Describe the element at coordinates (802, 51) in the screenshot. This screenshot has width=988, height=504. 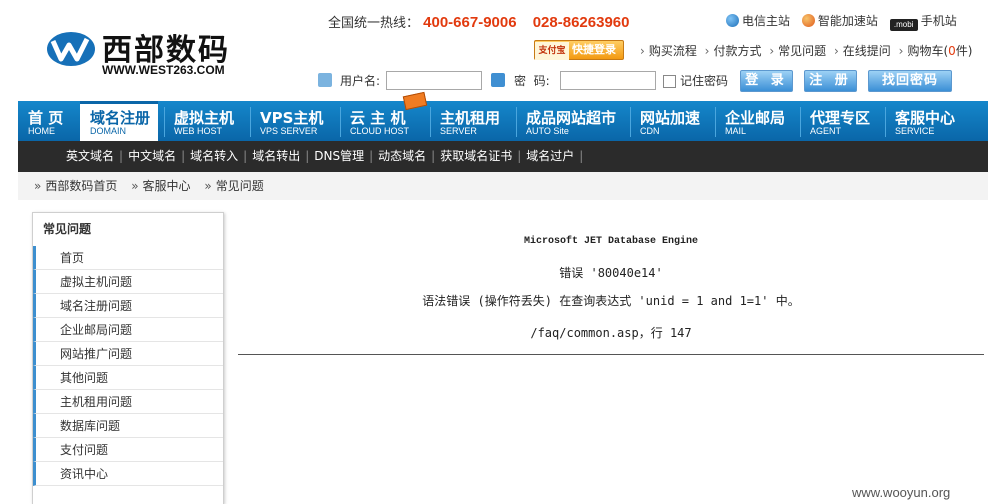
I see `link-faq: 常见问题` at that location.